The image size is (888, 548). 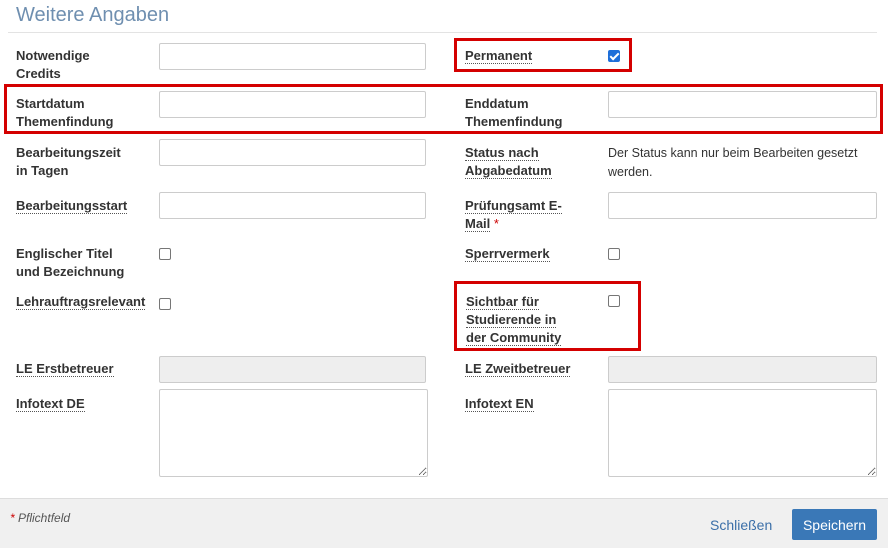 I want to click on pruefungsamt-label-line1: Prüfungsamt E-, so click(x=513, y=206).